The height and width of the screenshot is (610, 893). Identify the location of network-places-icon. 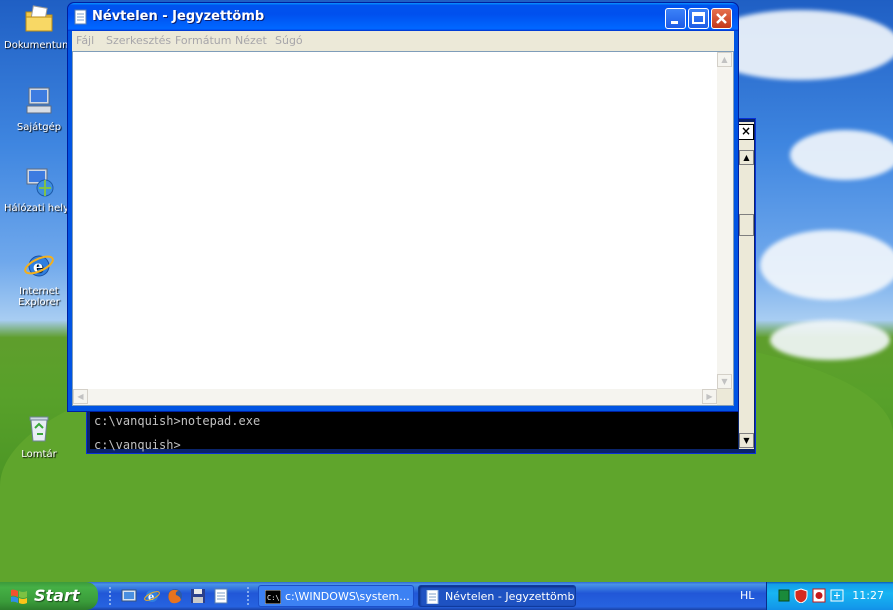
(40, 182).